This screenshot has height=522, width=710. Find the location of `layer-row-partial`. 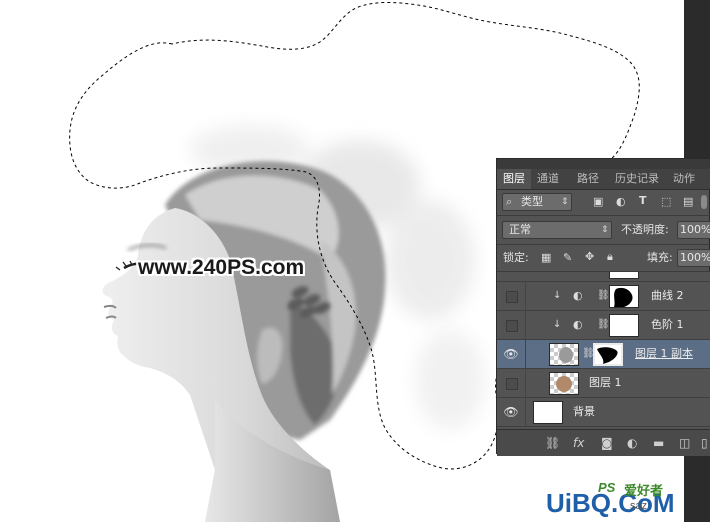

layer-row-partial is located at coordinates (603, 277).